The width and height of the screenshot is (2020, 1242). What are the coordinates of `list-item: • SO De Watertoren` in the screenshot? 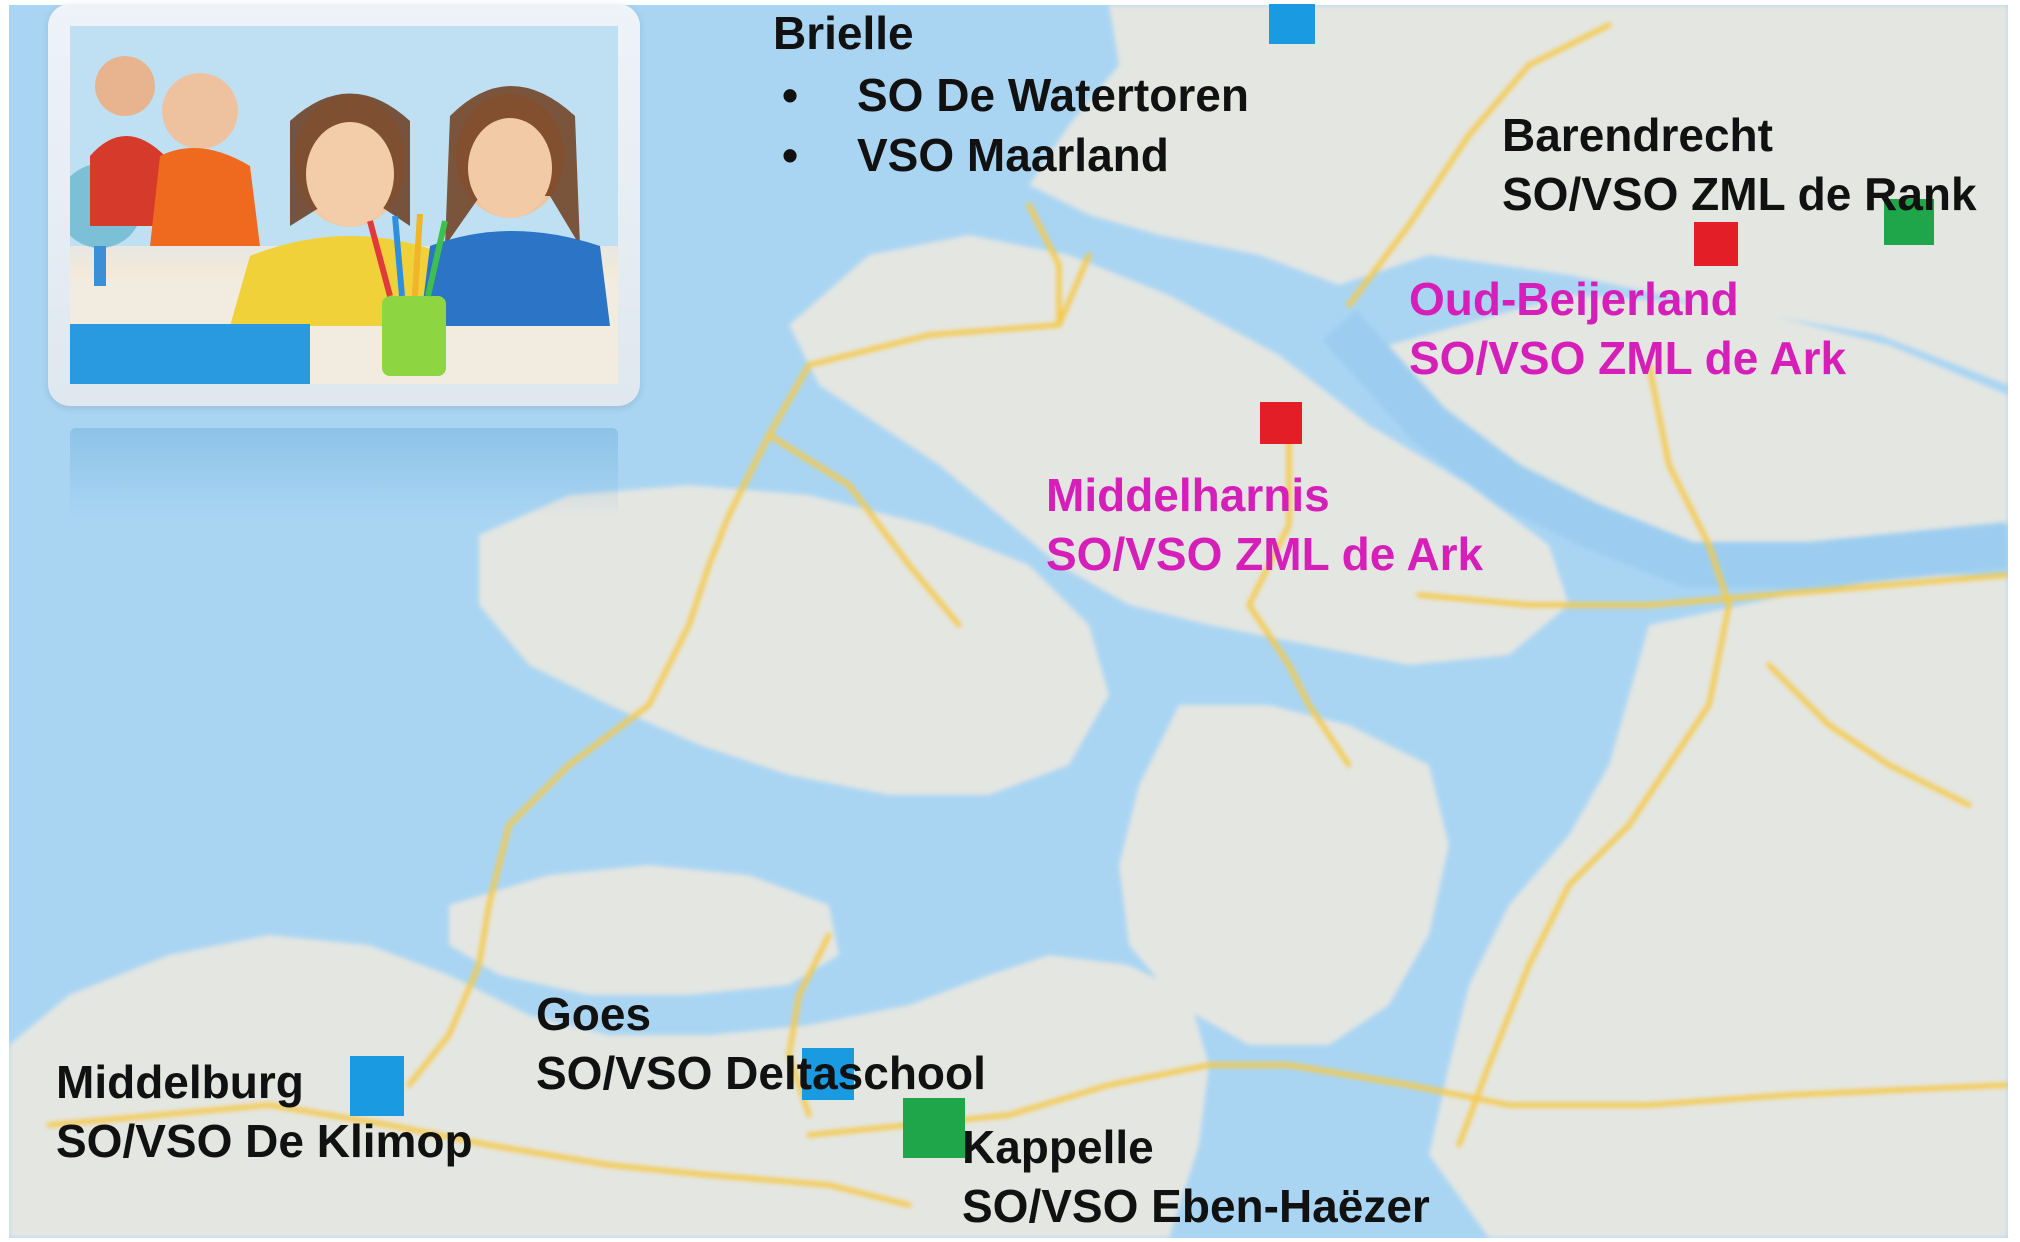 It's located at (1012, 95).